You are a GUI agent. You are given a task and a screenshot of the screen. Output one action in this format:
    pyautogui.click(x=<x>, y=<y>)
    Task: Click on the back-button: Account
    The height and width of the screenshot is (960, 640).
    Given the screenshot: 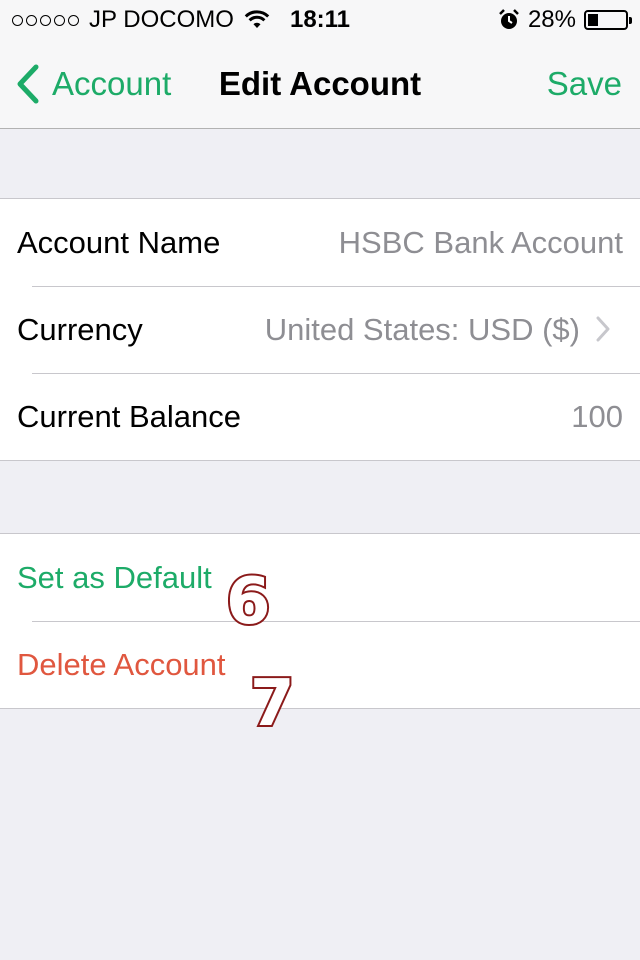 What is the action you would take?
    pyautogui.click(x=92, y=84)
    